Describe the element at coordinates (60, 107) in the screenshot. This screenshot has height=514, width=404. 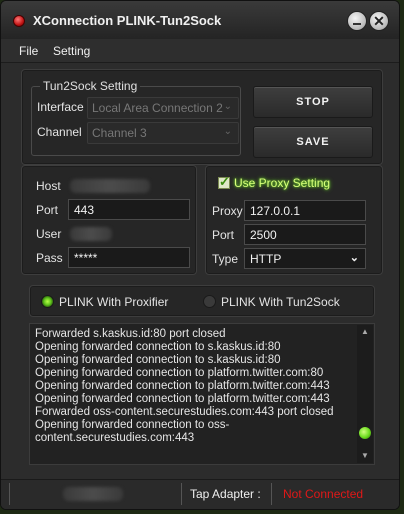
I see `interface-label: Interface` at that location.